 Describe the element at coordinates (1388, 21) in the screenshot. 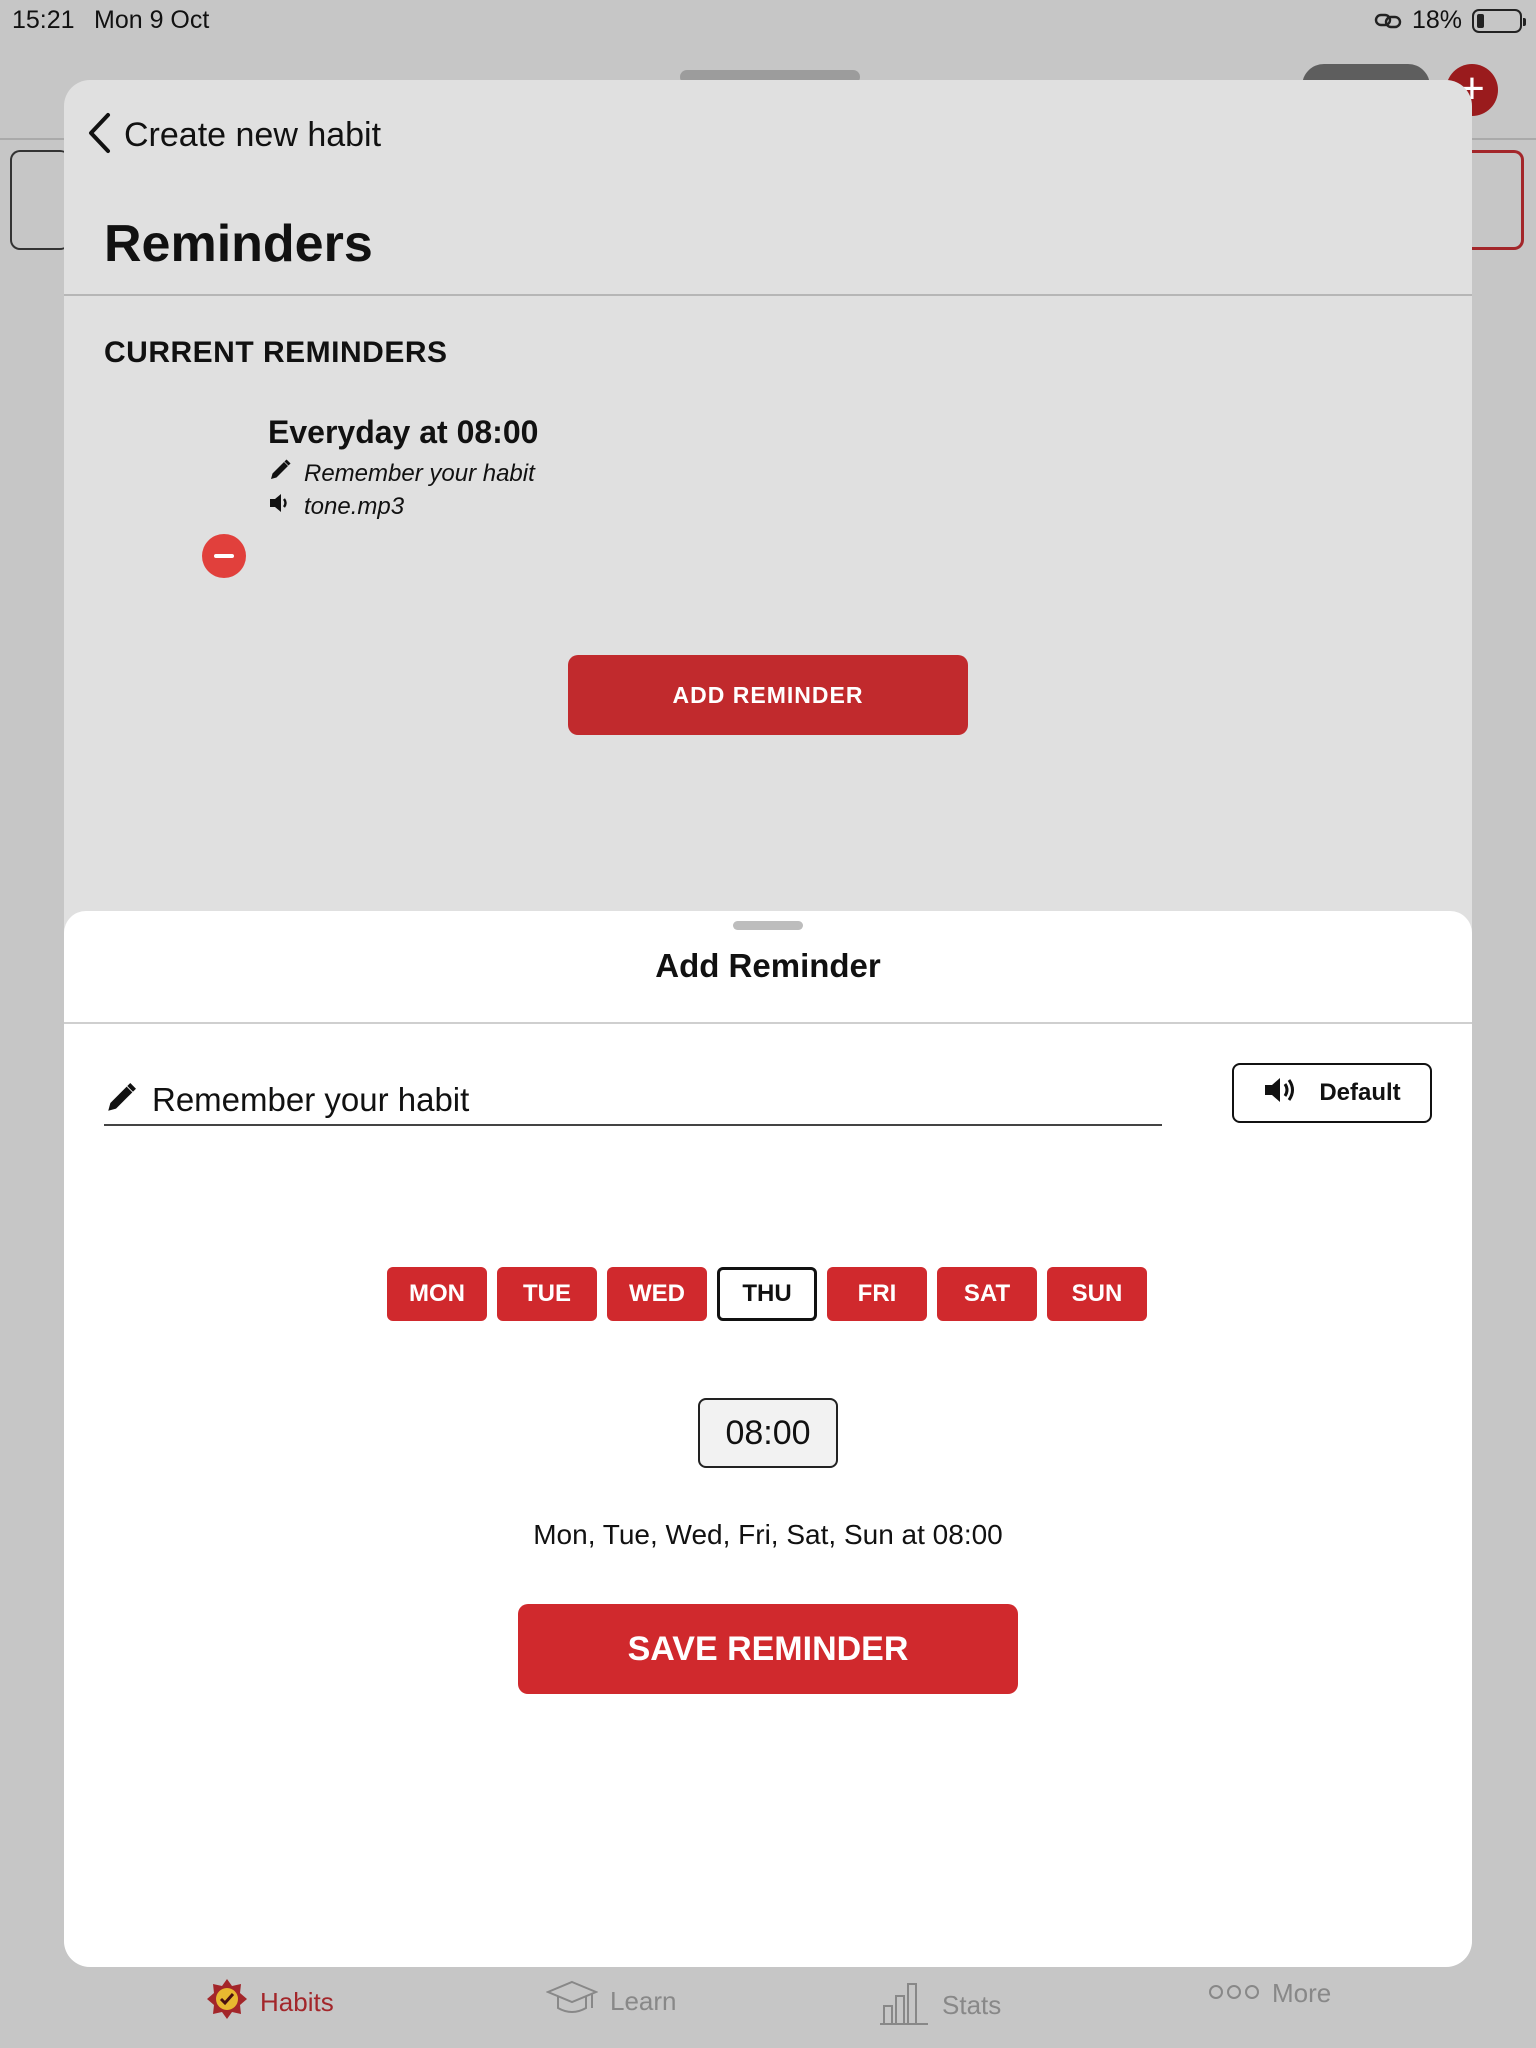

I see `link-icon` at that location.